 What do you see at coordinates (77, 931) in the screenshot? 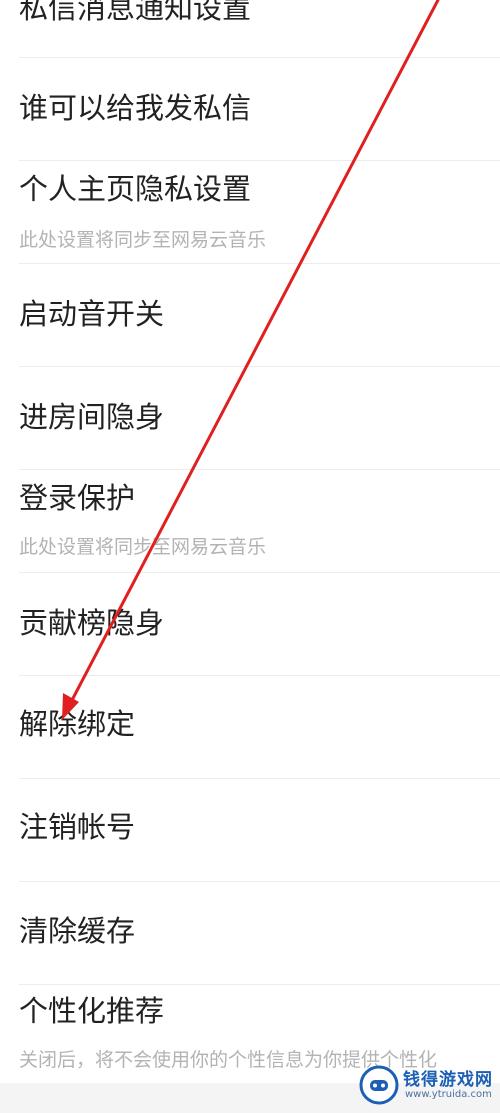
I see `settings-item-label: 清除缓存` at bounding box center [77, 931].